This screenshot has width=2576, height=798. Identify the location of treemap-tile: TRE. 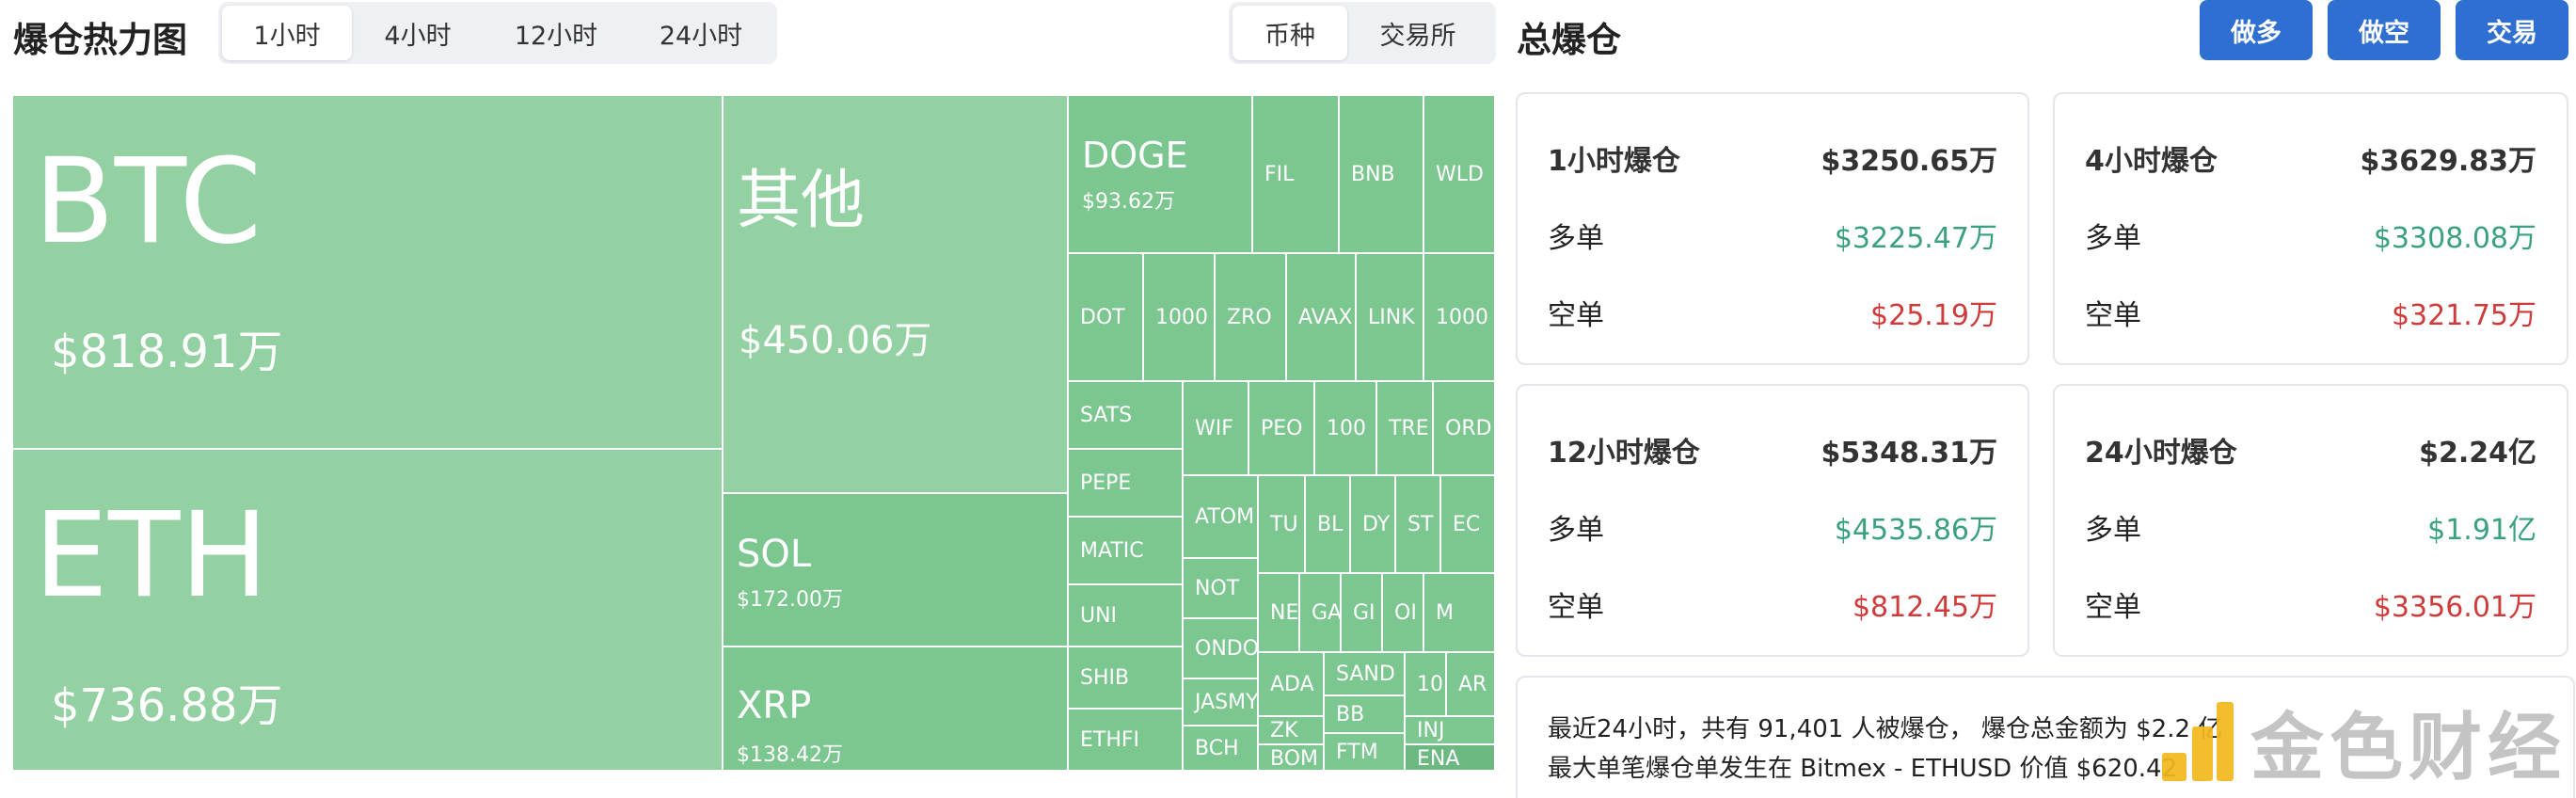
(1405, 429).